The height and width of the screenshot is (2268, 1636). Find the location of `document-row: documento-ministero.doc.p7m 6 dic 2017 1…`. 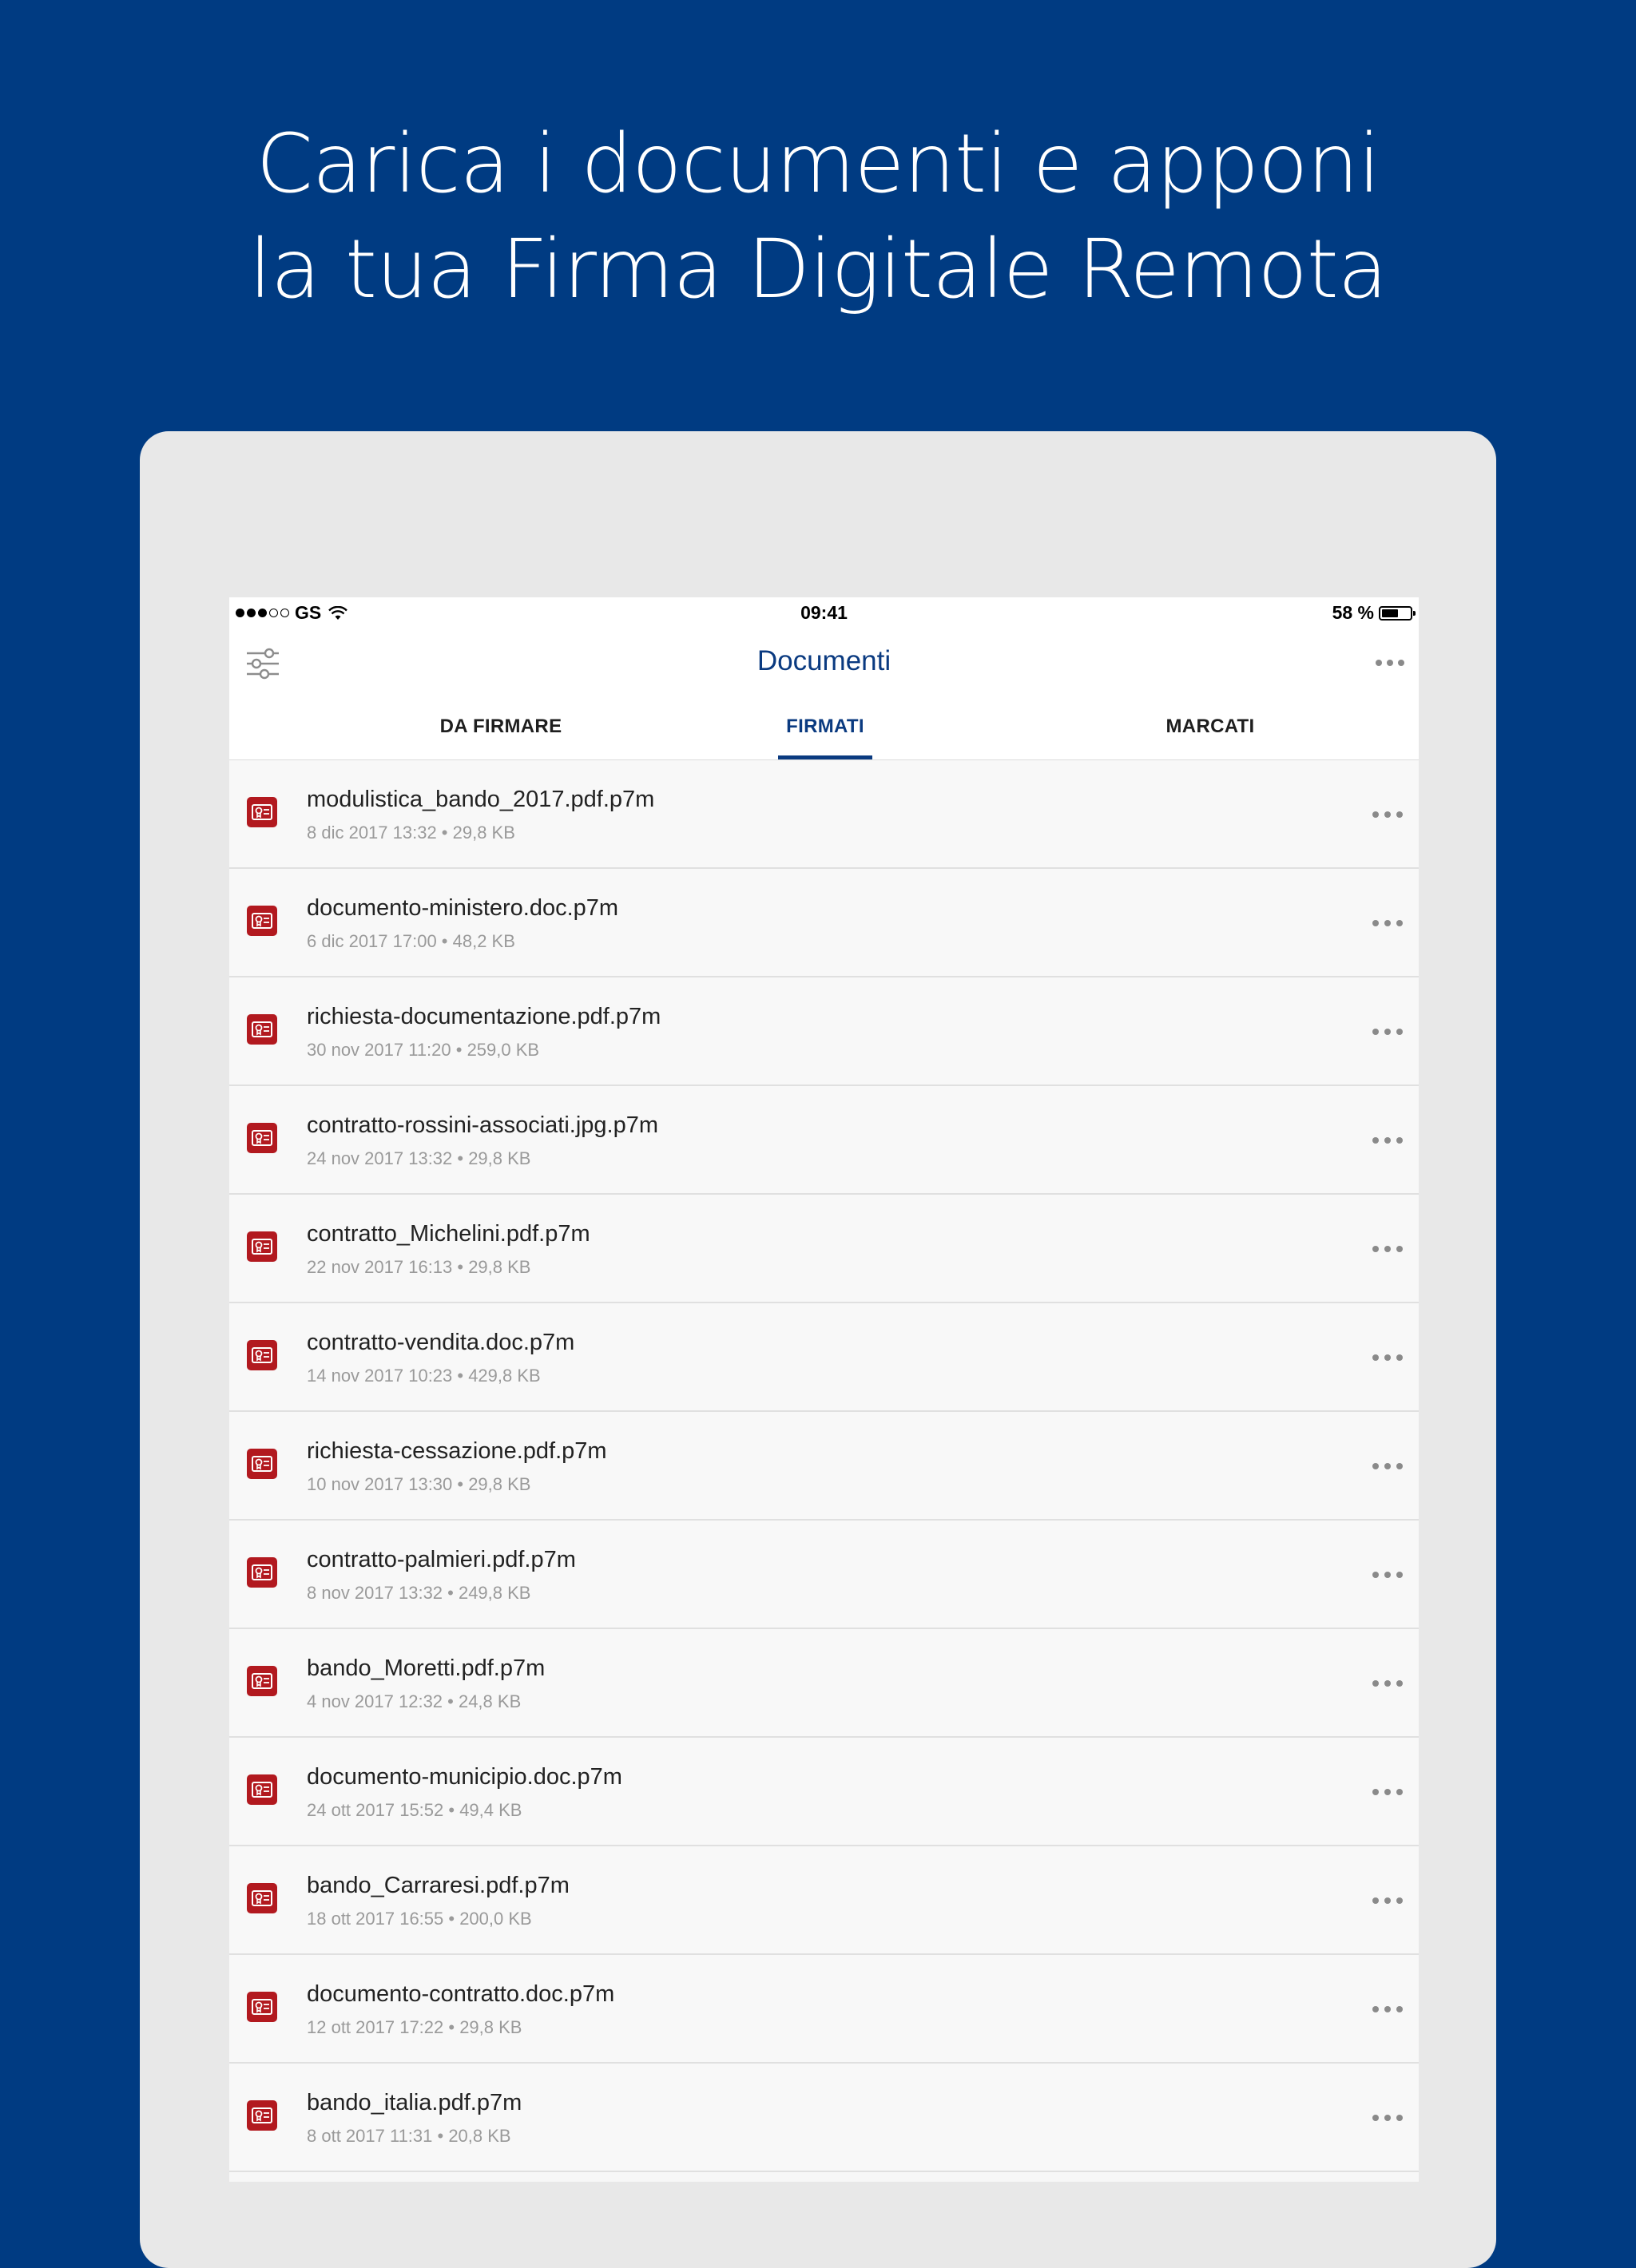

document-row: documento-ministero.doc.p7m 6 dic 2017 1… is located at coordinates (824, 923).